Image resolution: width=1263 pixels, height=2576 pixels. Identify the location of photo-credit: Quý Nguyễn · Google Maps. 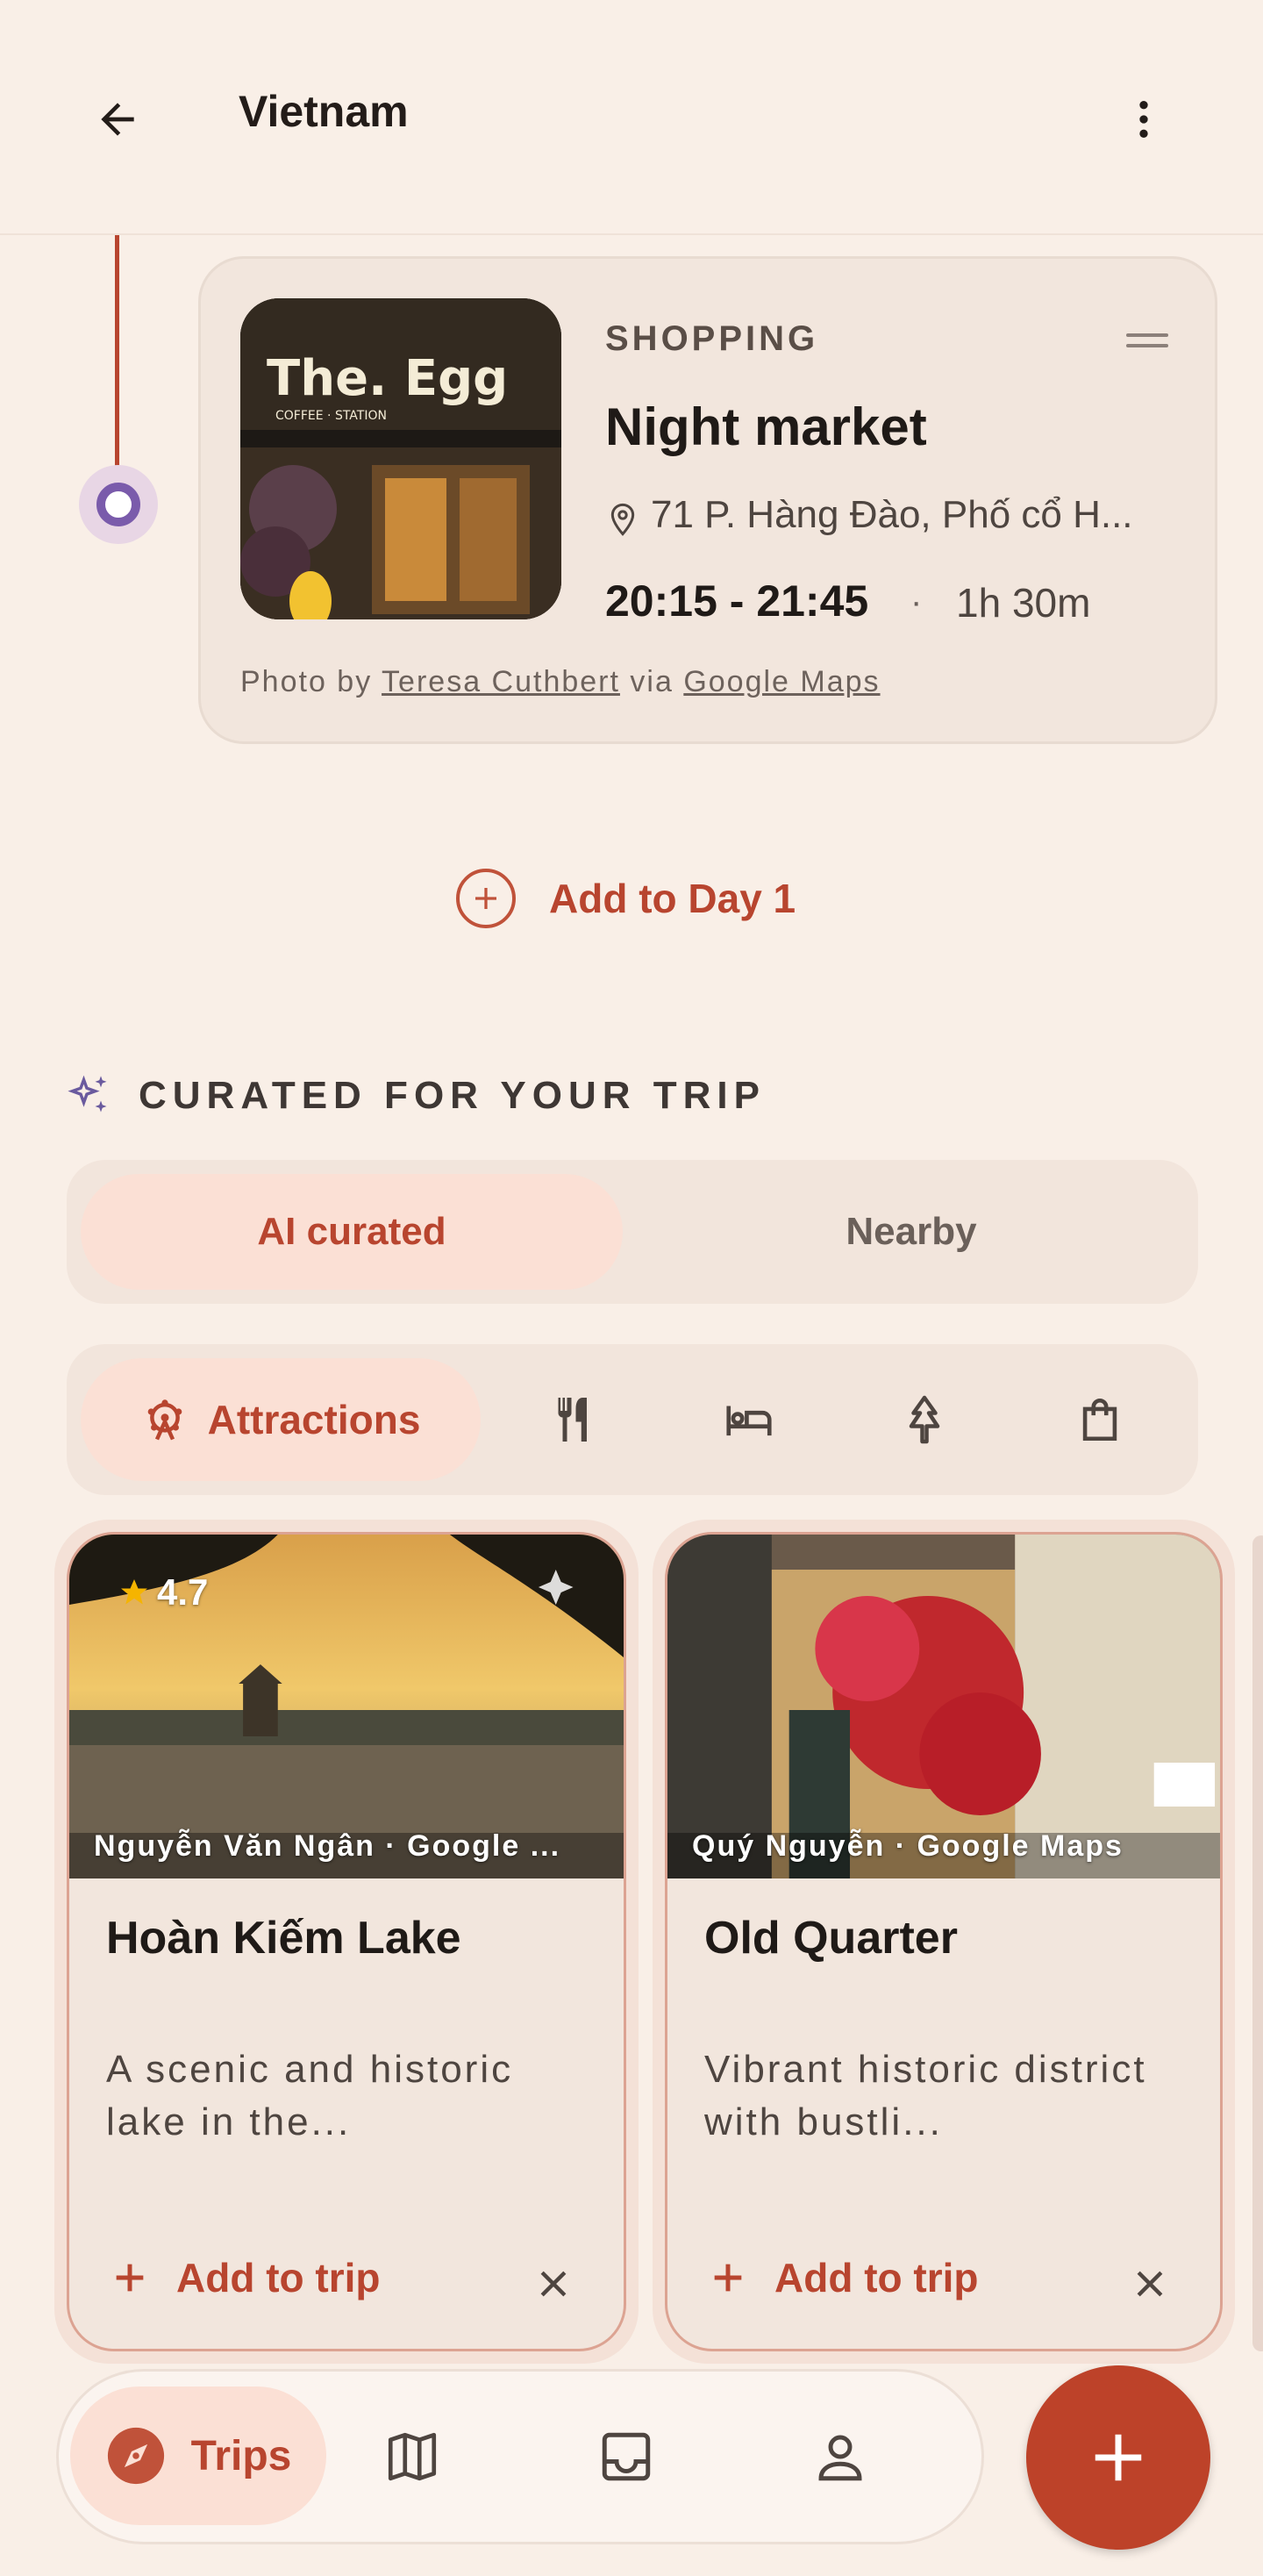
(908, 1846).